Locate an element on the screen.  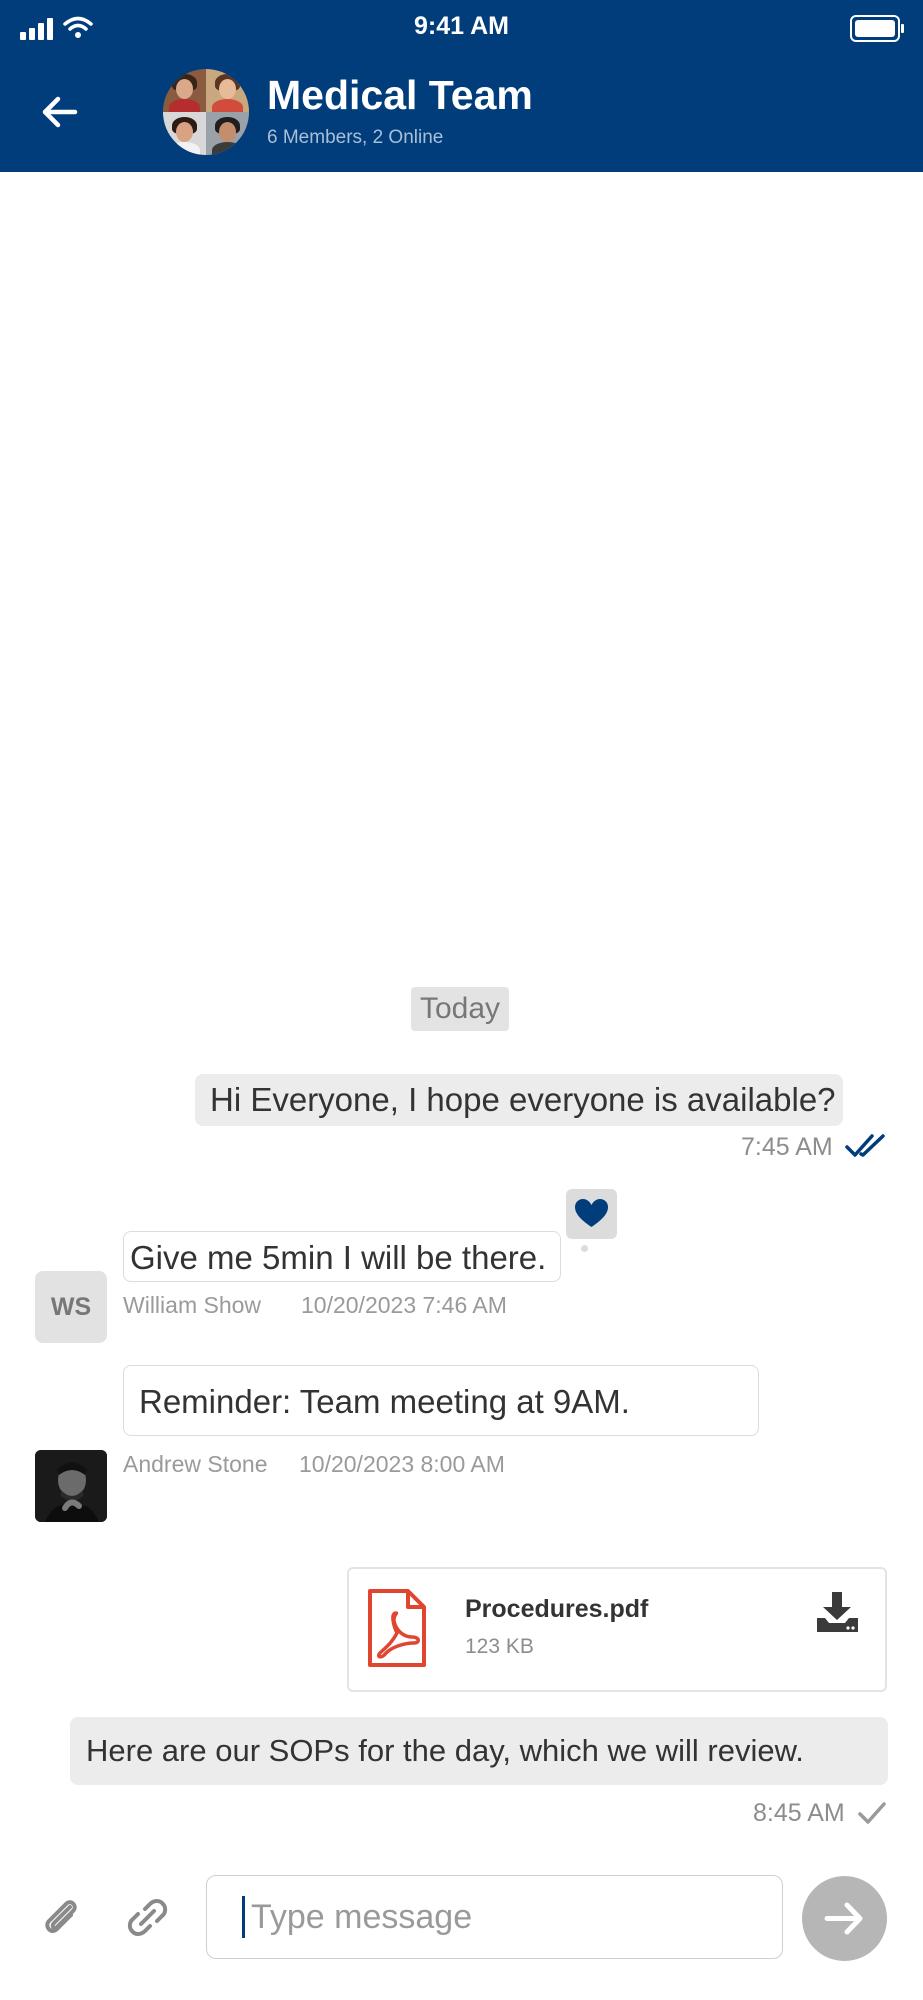
check-icon is located at coordinates (872, 1813).